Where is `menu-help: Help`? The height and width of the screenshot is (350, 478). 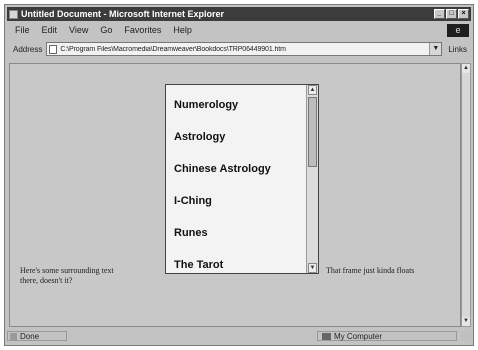 menu-help: Help is located at coordinates (182, 30).